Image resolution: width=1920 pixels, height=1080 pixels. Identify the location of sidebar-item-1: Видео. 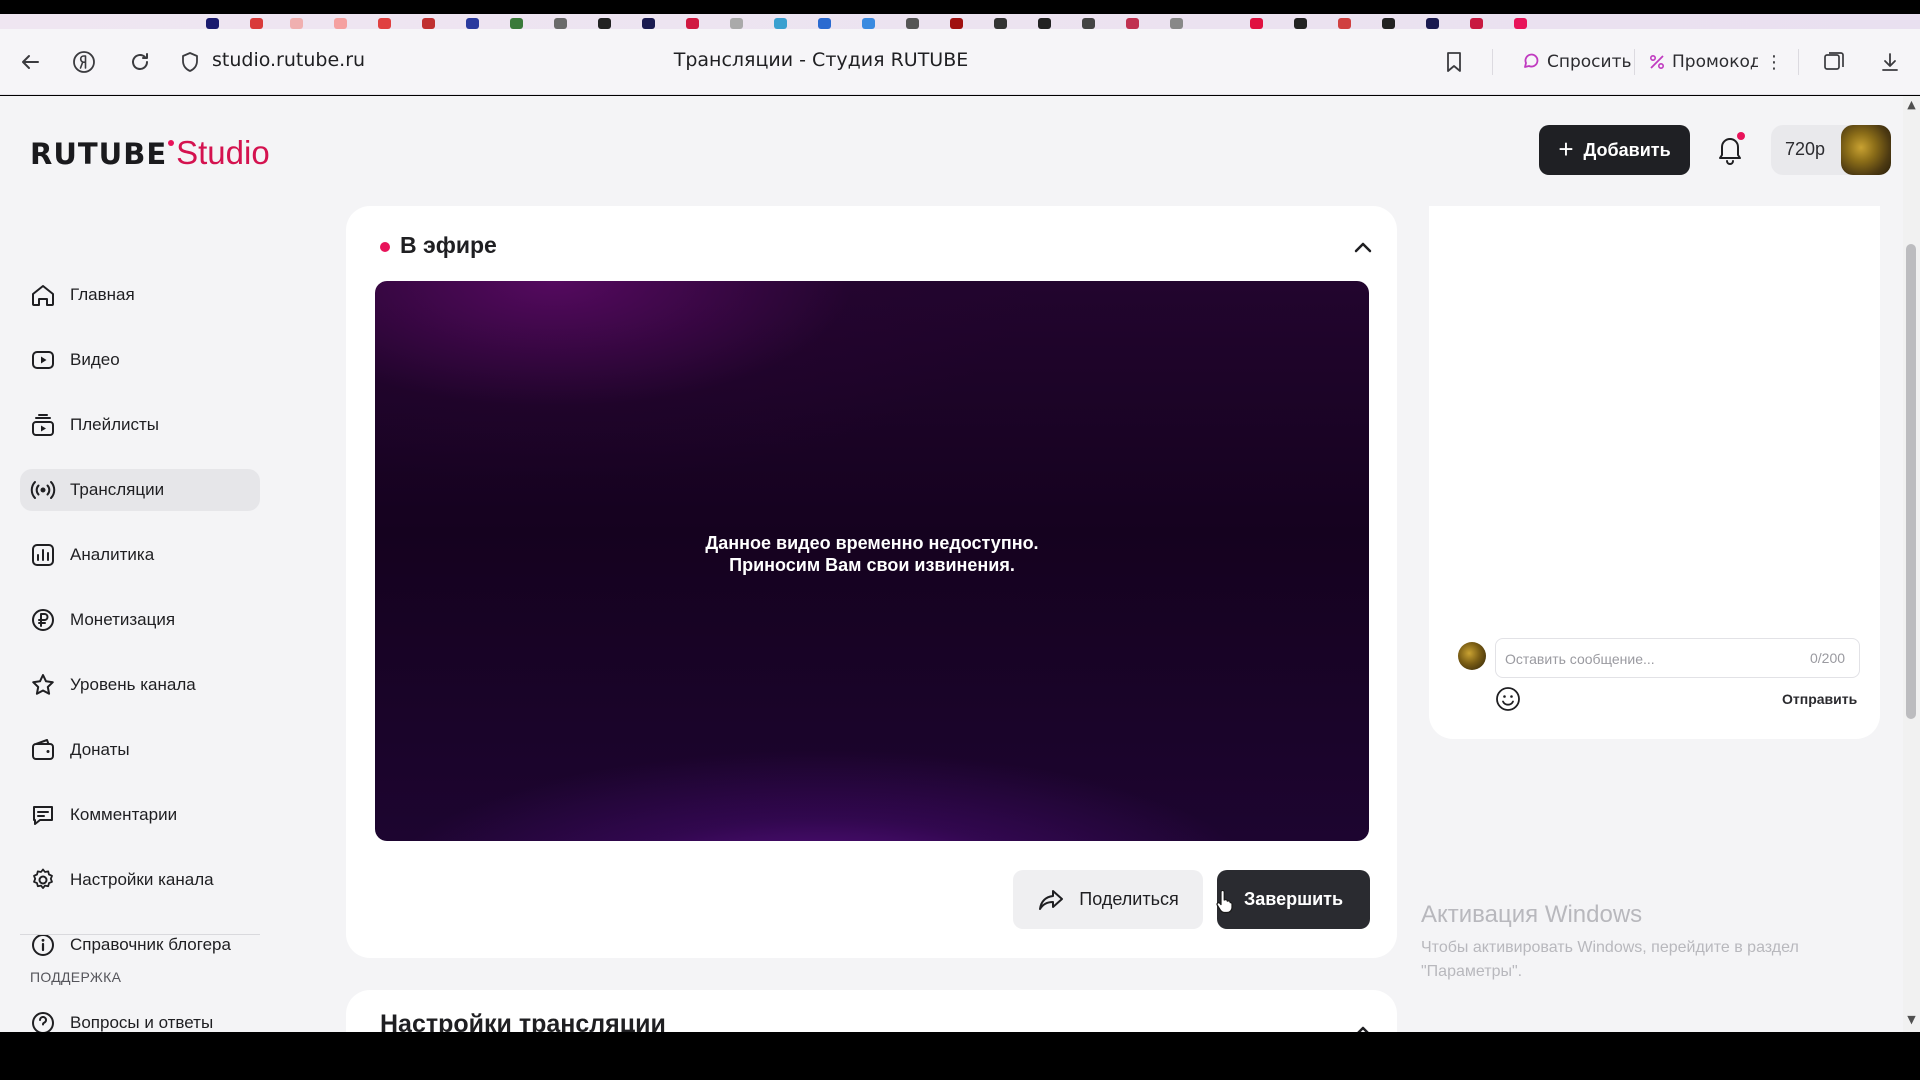
(140, 360).